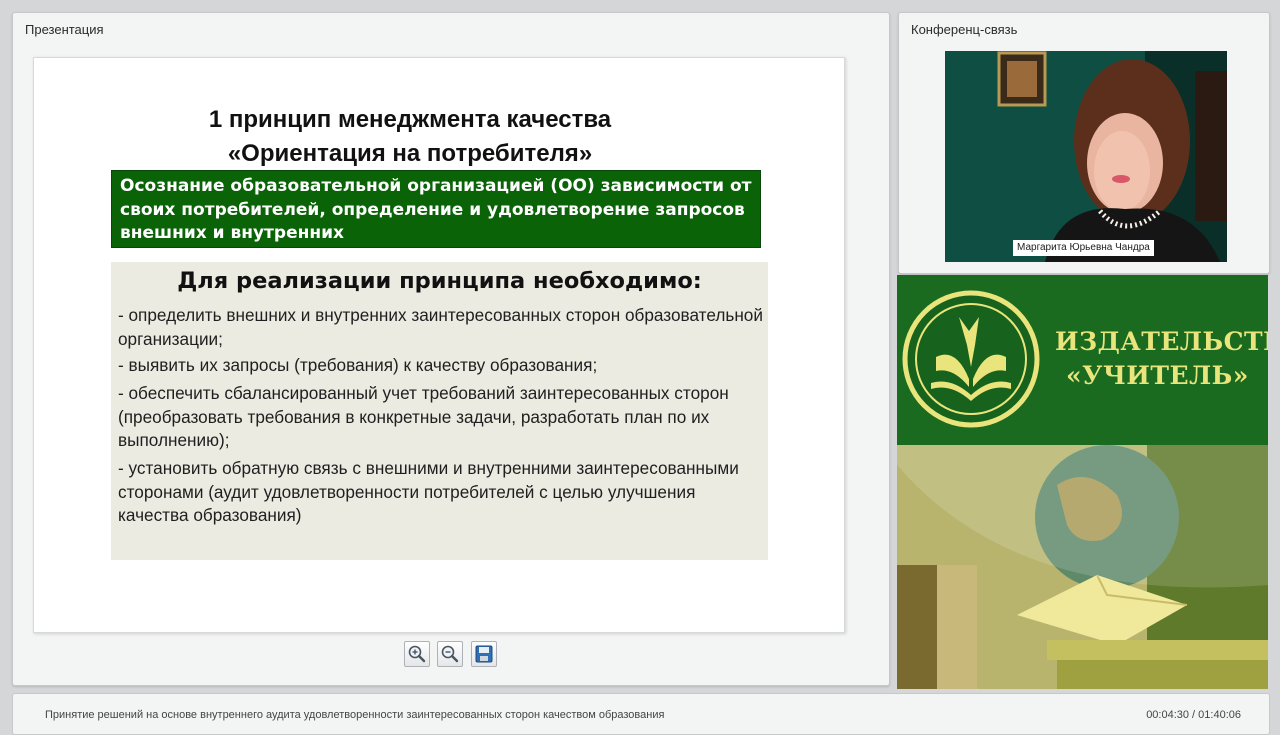 This screenshot has width=1280, height=735. I want to click on books-globe-illustration, so click(1082, 567).